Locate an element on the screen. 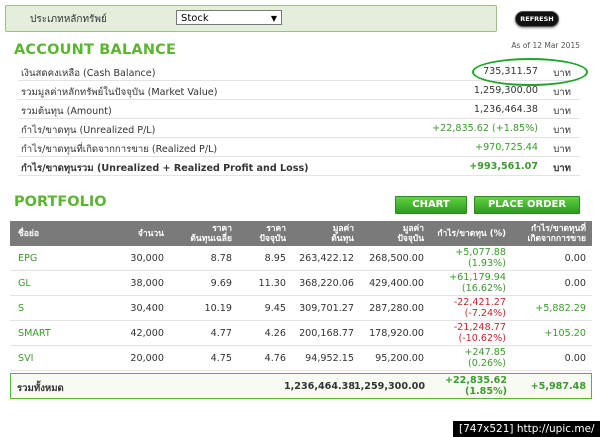 The image size is (600, 437). cell-symbol: SMART is located at coordinates (34, 333).